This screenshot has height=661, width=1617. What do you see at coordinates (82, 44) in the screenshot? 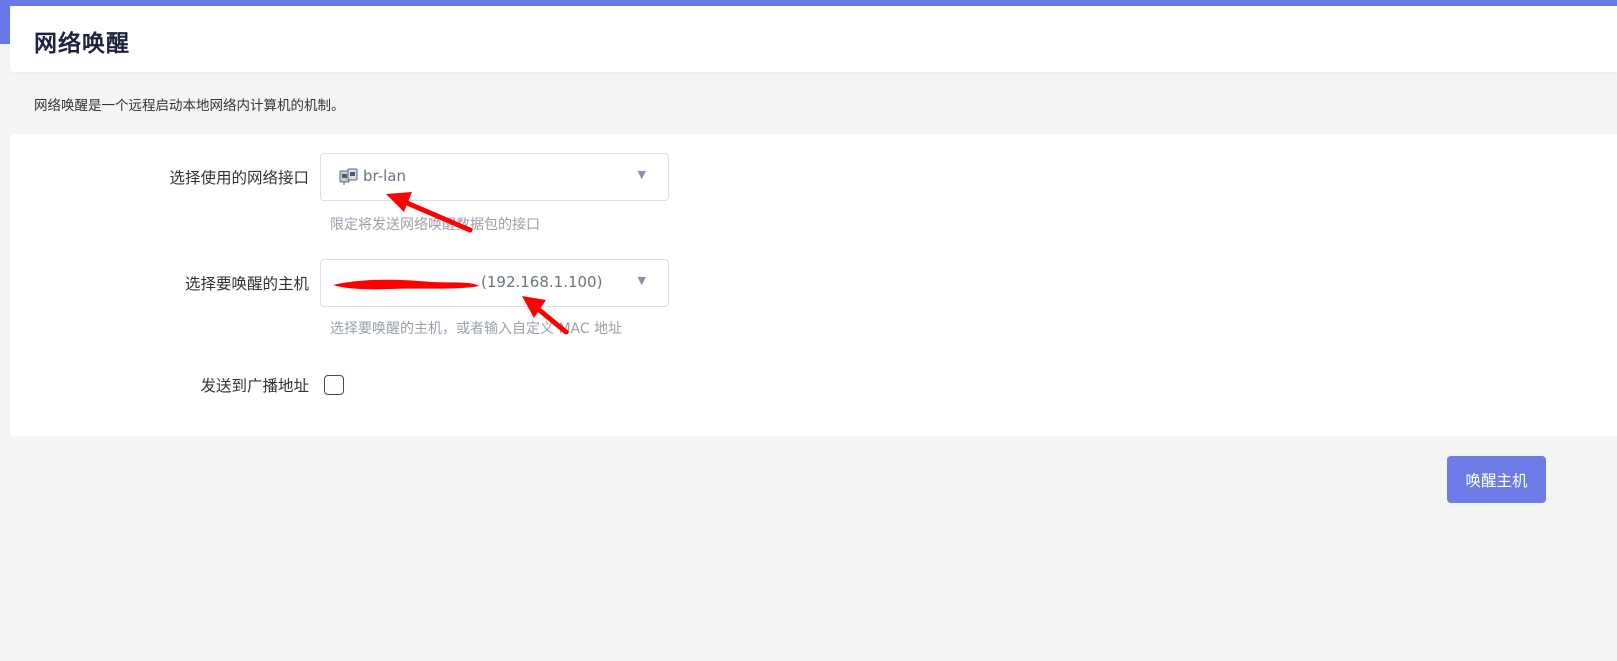
I see `page-title: 网络唤醒` at bounding box center [82, 44].